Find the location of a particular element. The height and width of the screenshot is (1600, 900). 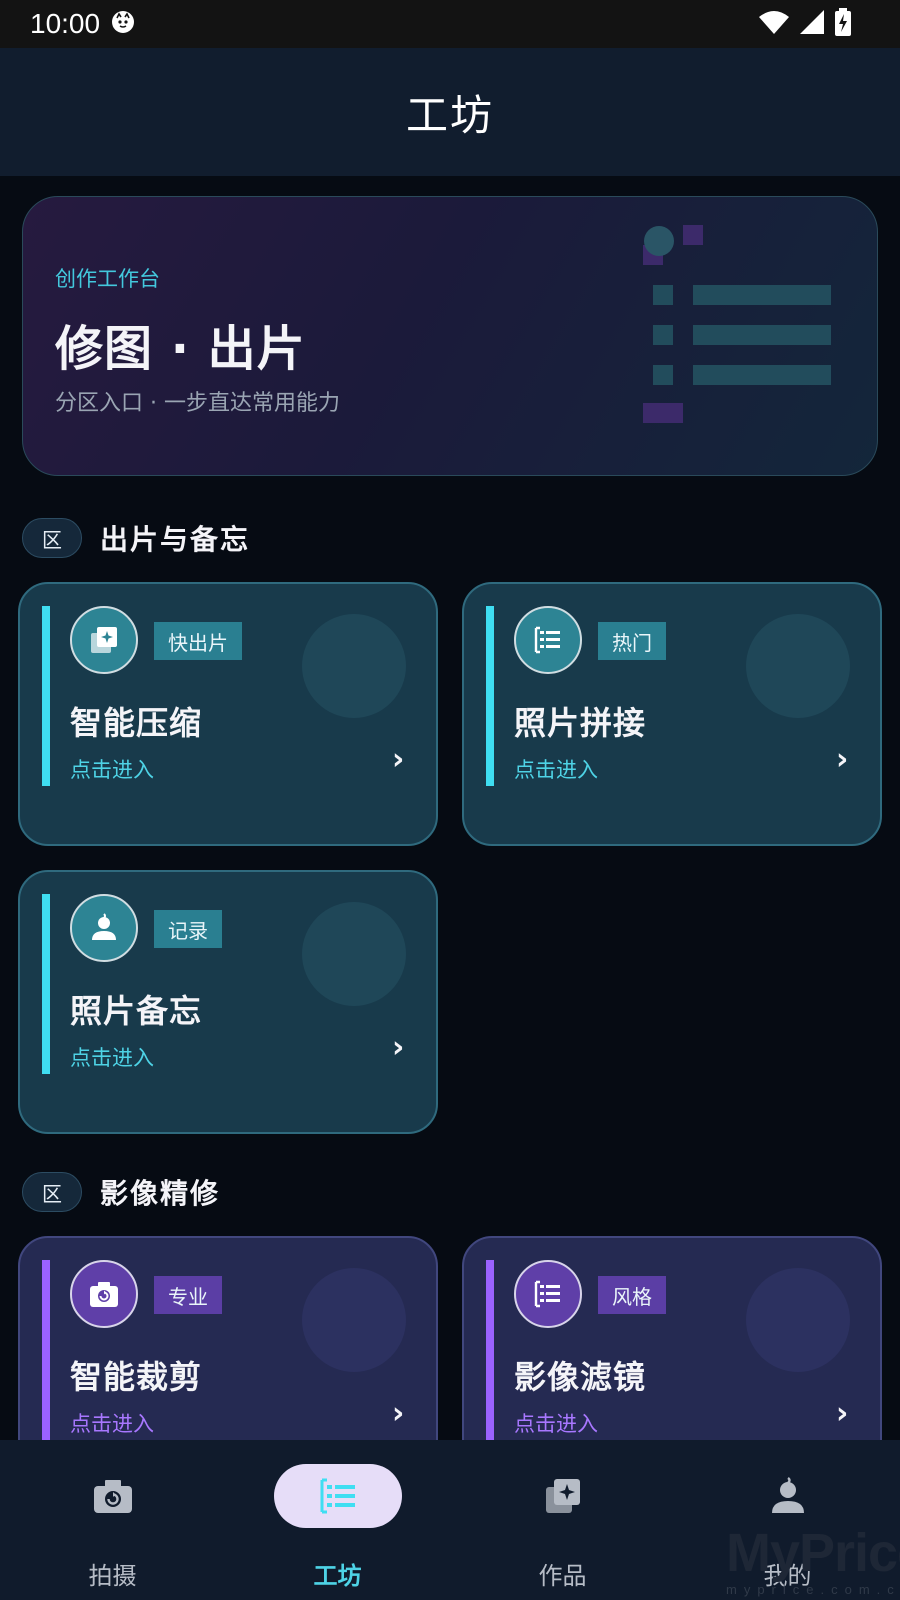

status-time: 10:00 is located at coordinates (65, 23).